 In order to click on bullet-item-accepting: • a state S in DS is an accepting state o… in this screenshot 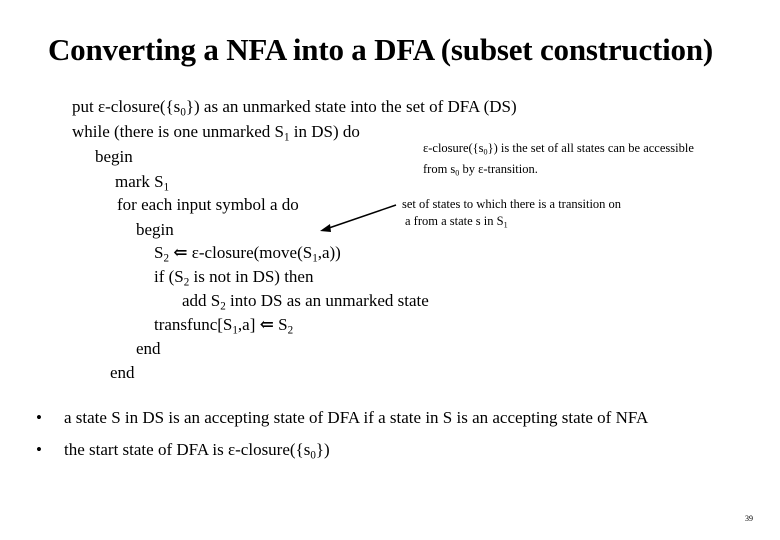, I will do `click(342, 418)`.